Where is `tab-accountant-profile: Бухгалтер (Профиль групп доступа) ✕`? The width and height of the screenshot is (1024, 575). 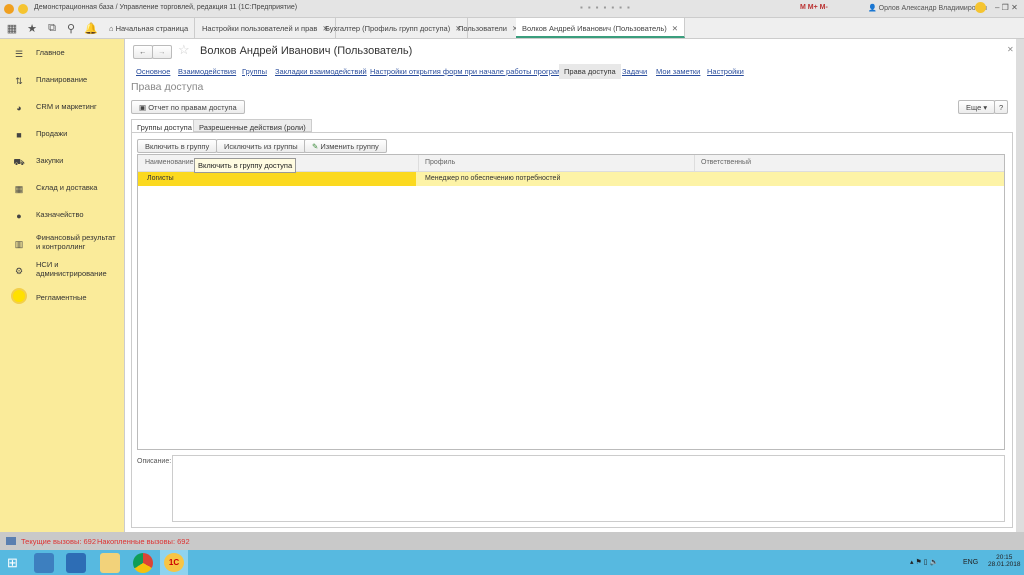
tab-accountant-profile: Бухгалтер (Профиль групп доступа) ✕ is located at coordinates (394, 28).